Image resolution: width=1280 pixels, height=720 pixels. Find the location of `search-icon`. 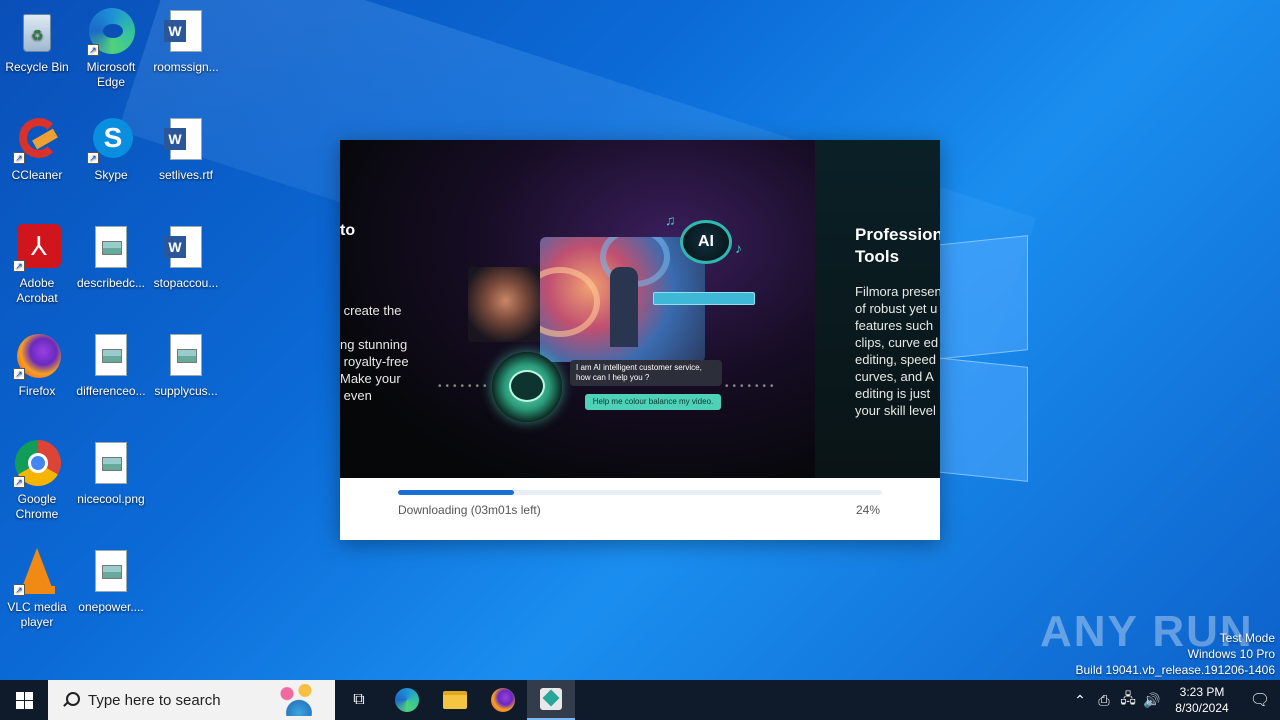

search-icon is located at coordinates (71, 700).